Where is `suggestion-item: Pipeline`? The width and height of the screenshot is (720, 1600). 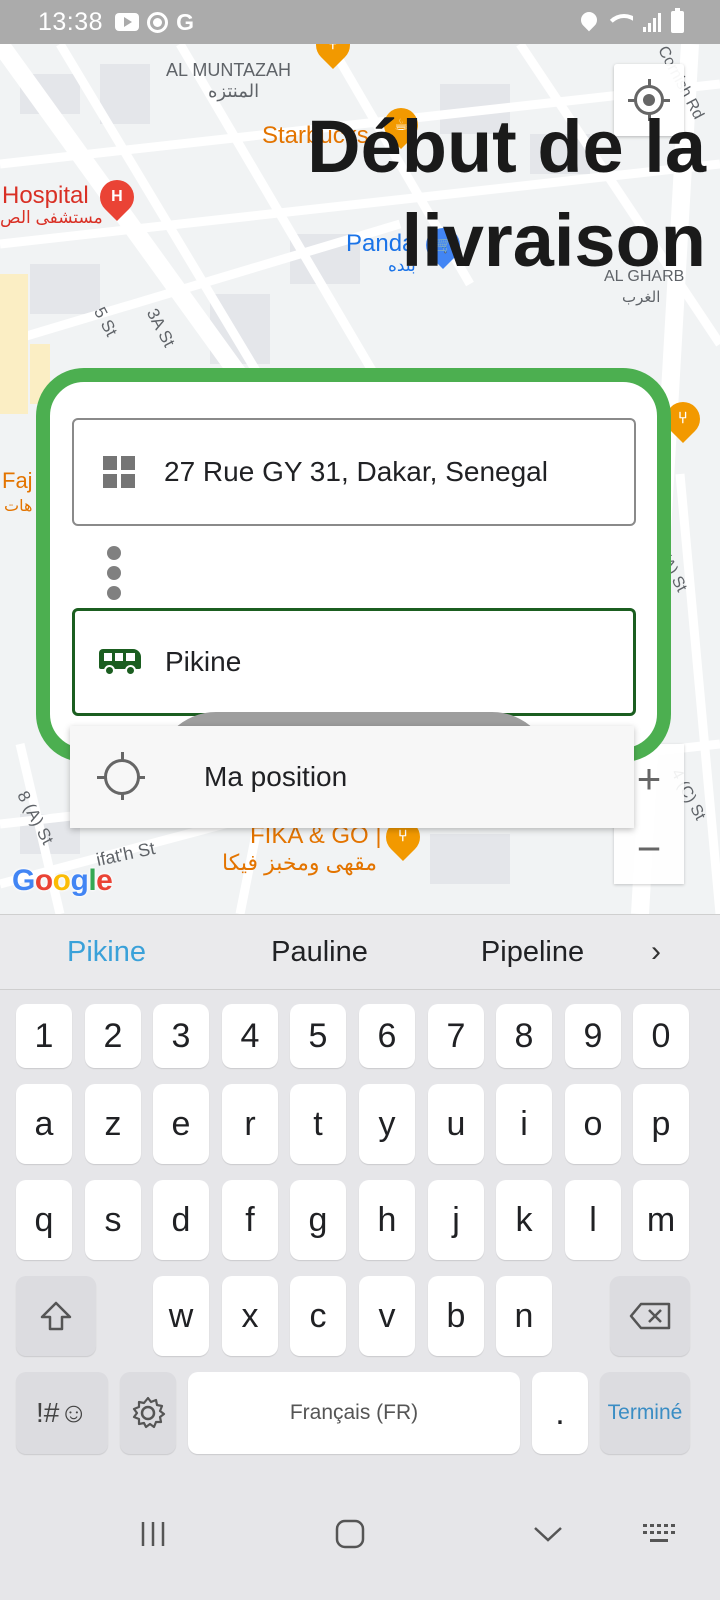
suggestion-item: Pipeline is located at coordinates (532, 952).